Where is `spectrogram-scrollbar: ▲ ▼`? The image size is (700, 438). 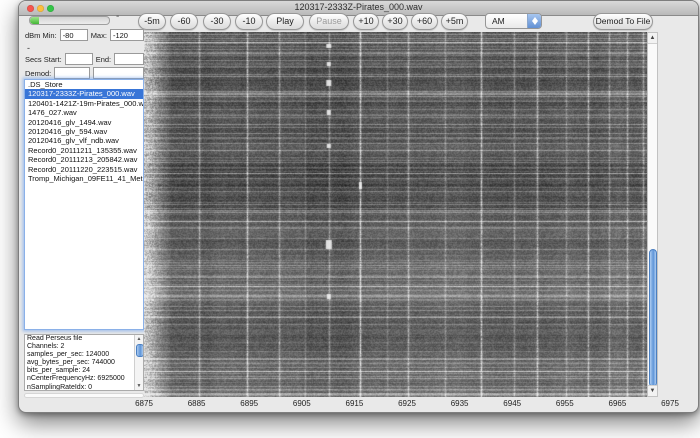
spectrogram-scrollbar: ▲ ▼ is located at coordinates (652, 214).